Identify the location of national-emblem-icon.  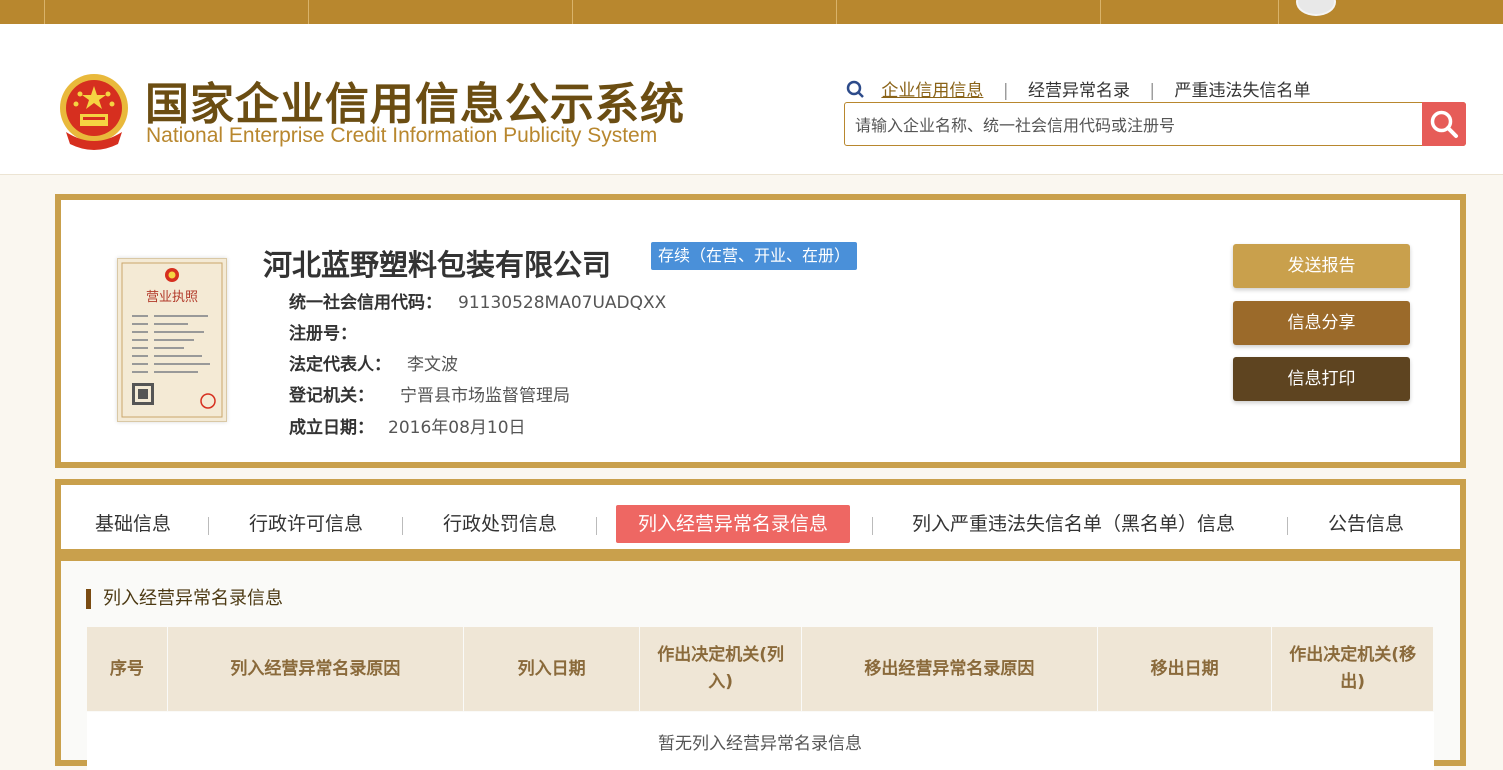
(94, 112).